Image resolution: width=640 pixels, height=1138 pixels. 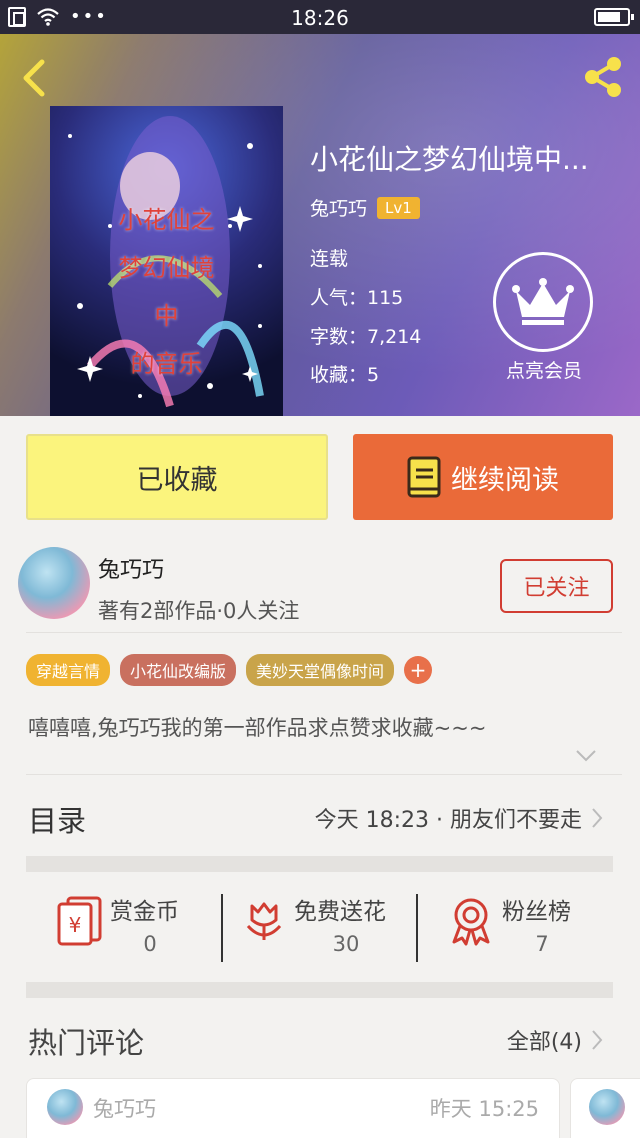 What do you see at coordinates (544, 1042) in the screenshot?
I see `all-comments-label: 全部(4)` at bounding box center [544, 1042].